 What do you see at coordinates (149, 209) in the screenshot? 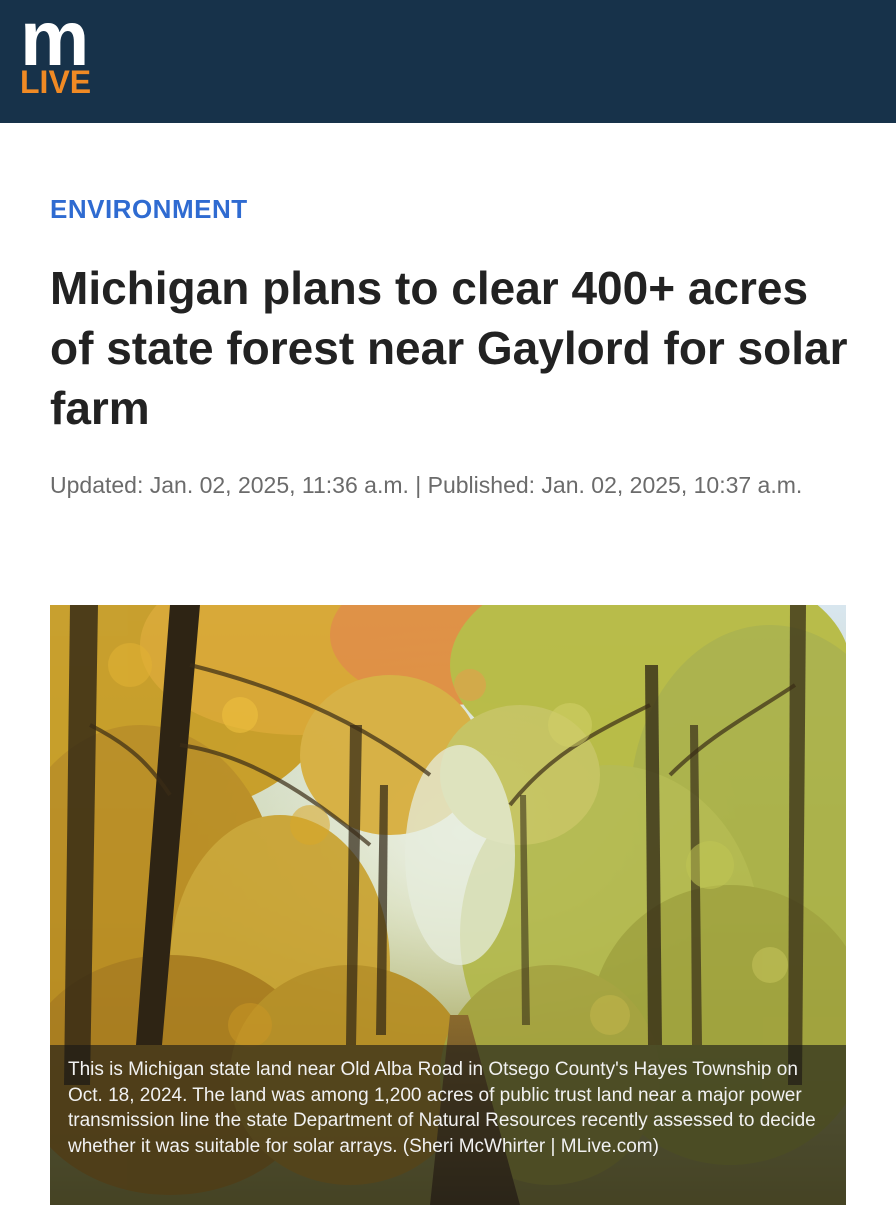
I see `section-link-environment: ENVIRONMENT` at bounding box center [149, 209].